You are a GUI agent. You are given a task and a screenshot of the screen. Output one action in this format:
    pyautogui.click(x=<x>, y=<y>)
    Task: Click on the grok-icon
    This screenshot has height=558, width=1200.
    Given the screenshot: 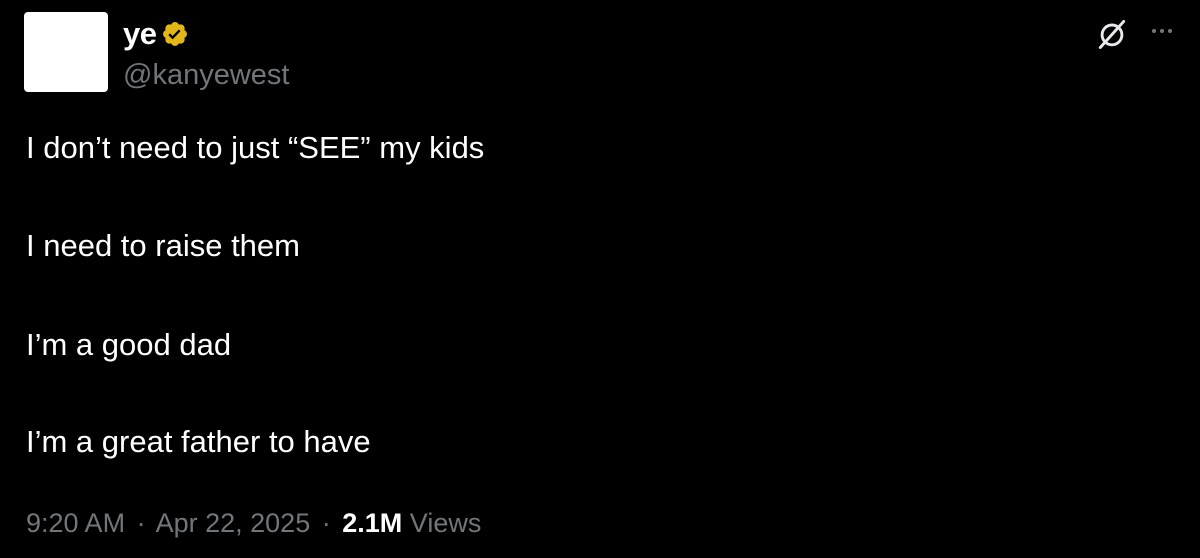 What is the action you would take?
    pyautogui.click(x=1112, y=34)
    